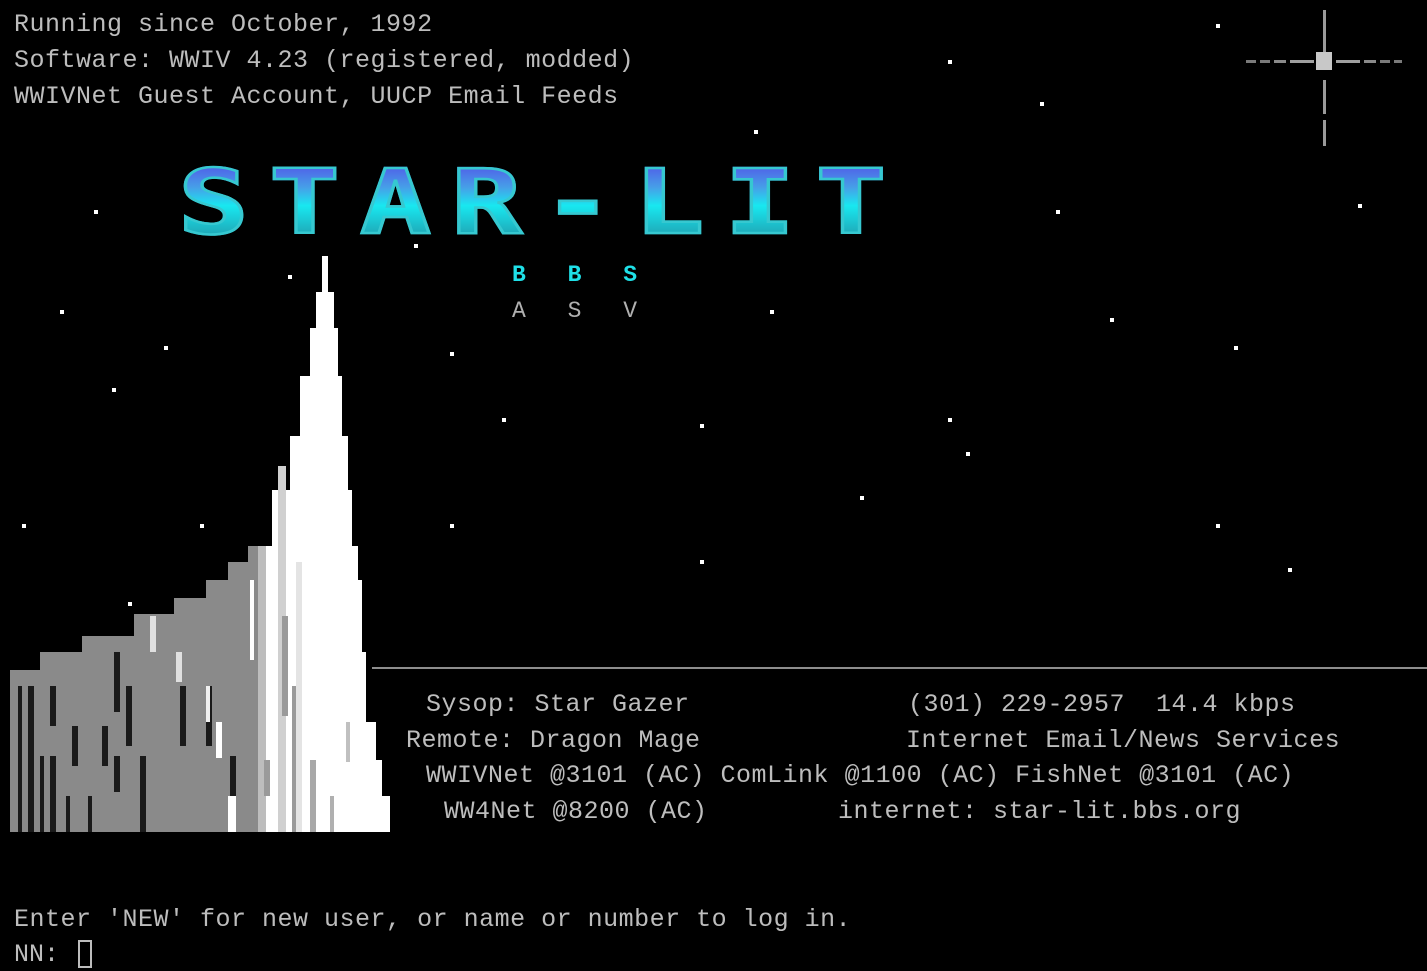 Image resolution: width=1427 pixels, height=971 pixels. I want to click on header-guest-account: WWIVNet Guest Account, UUCP Email Feeds, so click(316, 96).